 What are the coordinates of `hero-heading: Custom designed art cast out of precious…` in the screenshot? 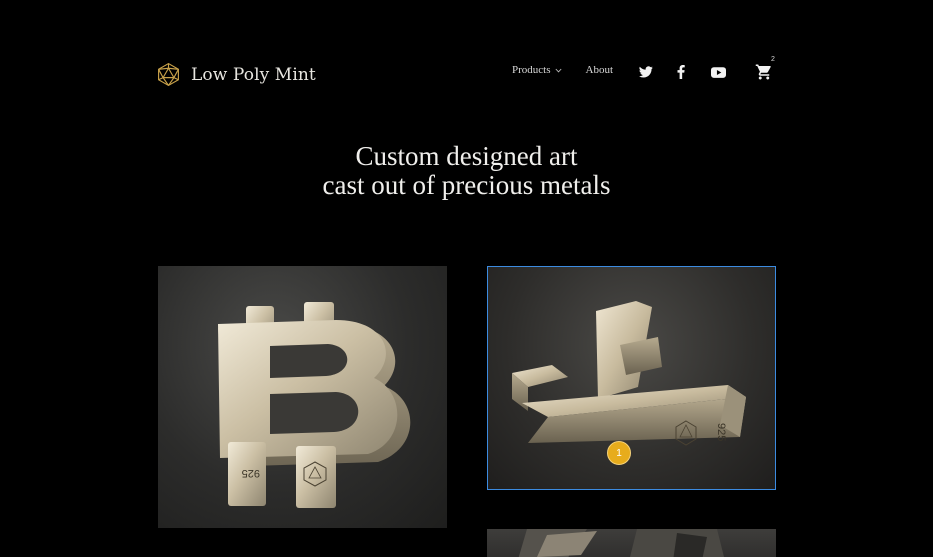 It's located at (466, 171).